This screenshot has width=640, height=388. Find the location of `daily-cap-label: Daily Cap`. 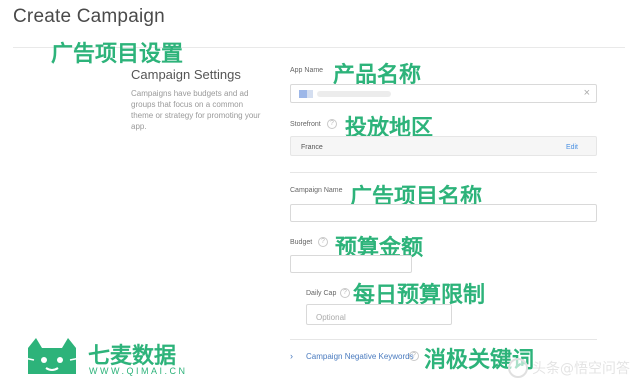

daily-cap-label: Daily Cap is located at coordinates (321, 293).